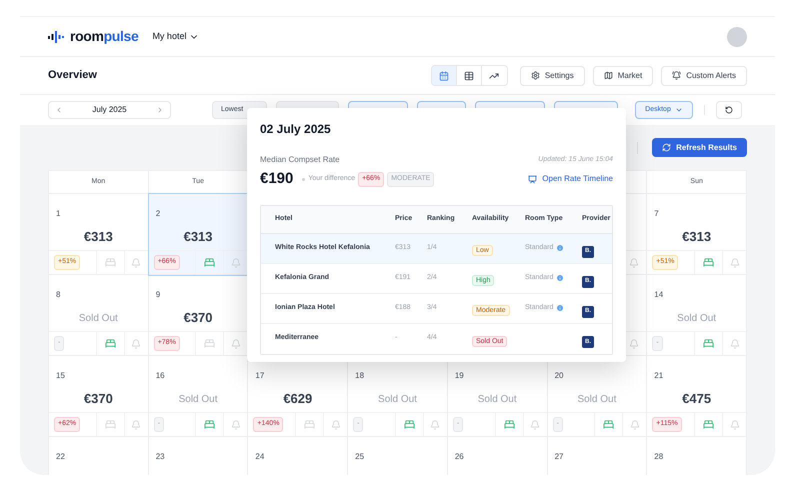 The height and width of the screenshot is (493, 794). Describe the element at coordinates (160, 110) in the screenshot. I see `next-month-icon` at that location.